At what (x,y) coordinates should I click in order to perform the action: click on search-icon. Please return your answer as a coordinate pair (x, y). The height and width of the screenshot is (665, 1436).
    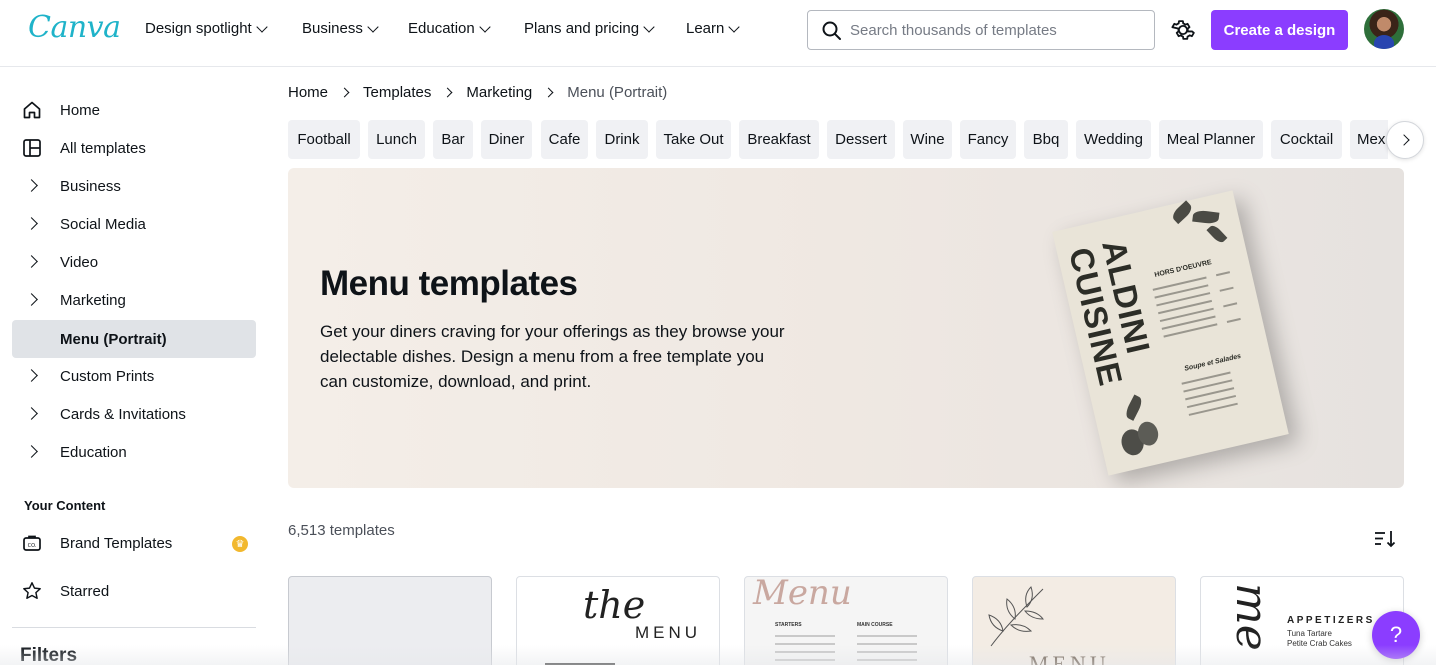
    Looking at the image, I should click on (831, 30).